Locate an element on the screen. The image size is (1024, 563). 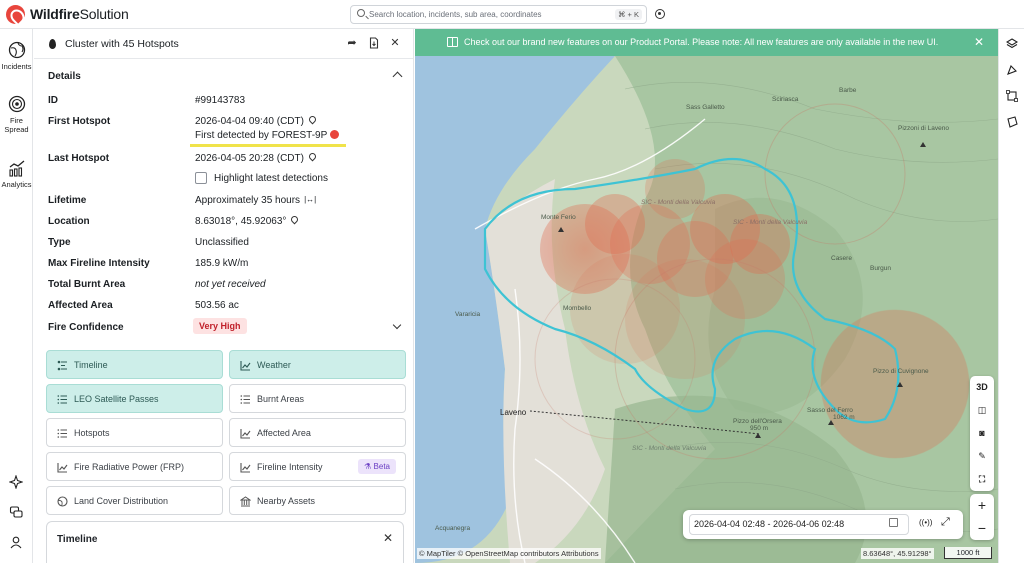
top-bar: WildfireSolution ⌘ + K is located at coordinates (512, 14).